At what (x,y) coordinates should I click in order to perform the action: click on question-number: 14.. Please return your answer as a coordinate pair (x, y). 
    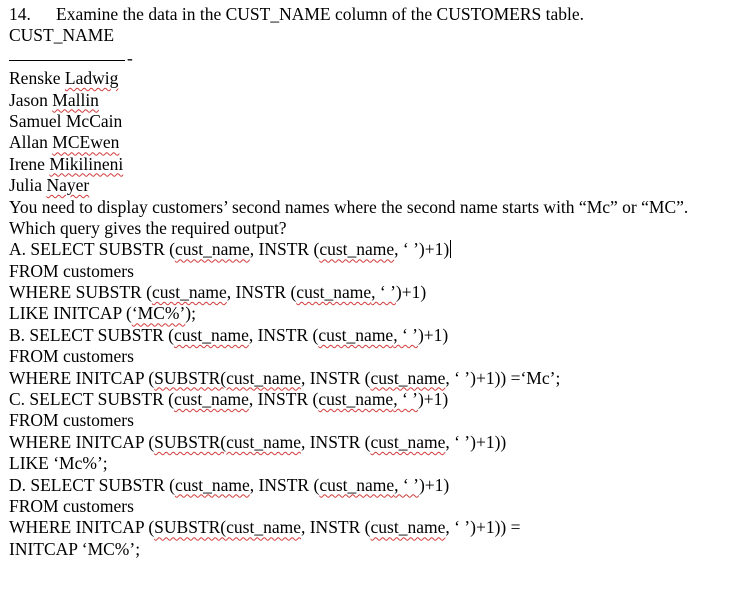
    Looking at the image, I should click on (20, 14).